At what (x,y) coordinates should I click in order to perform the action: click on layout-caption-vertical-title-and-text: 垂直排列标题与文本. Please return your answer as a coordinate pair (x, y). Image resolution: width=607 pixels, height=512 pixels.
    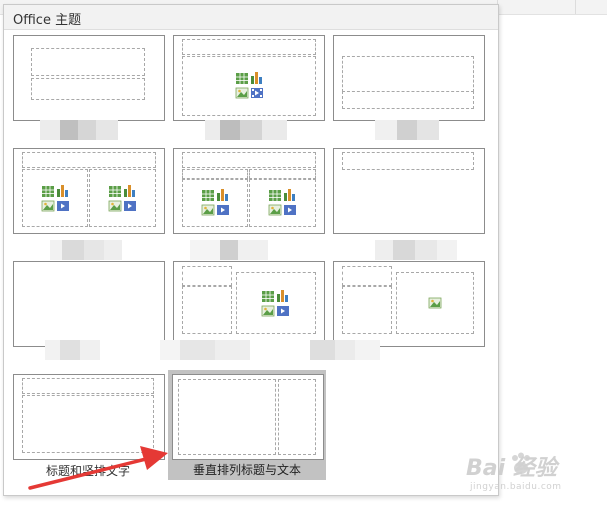
    Looking at the image, I should click on (246, 470).